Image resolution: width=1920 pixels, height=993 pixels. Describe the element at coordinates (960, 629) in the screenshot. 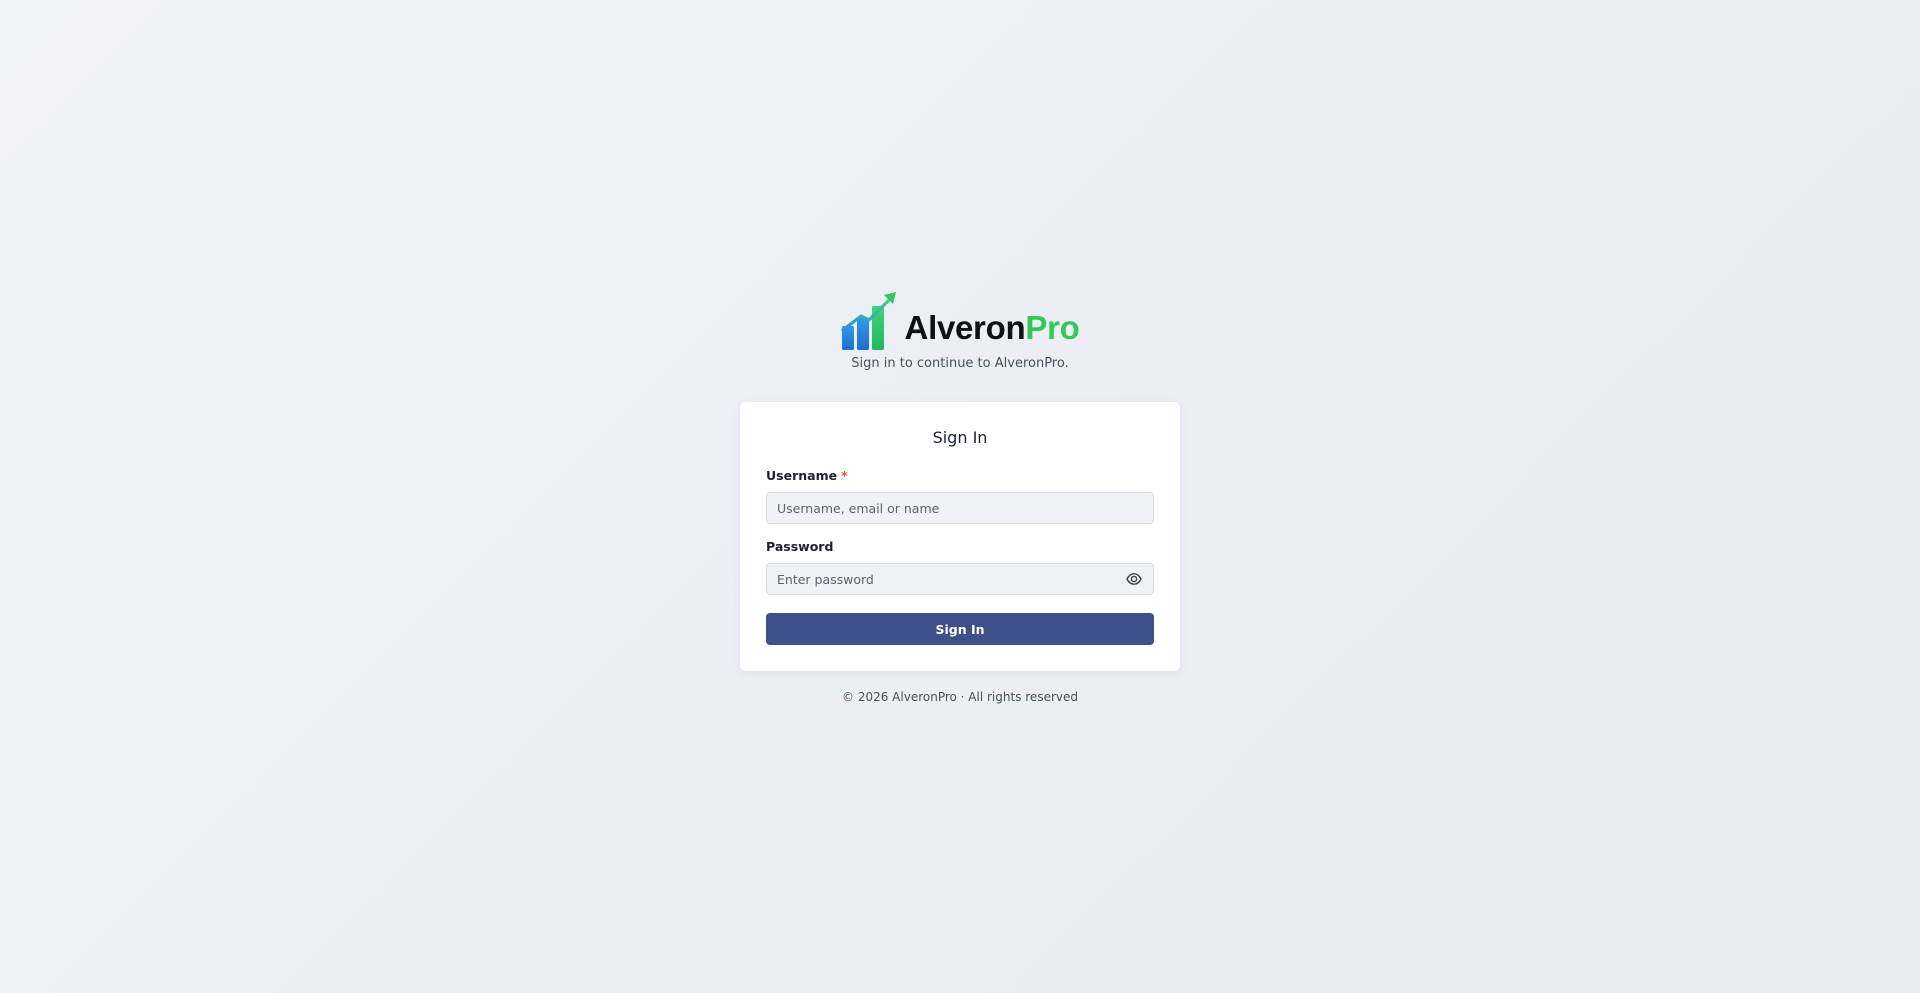

I see `sign-in-button: Sign In` at that location.